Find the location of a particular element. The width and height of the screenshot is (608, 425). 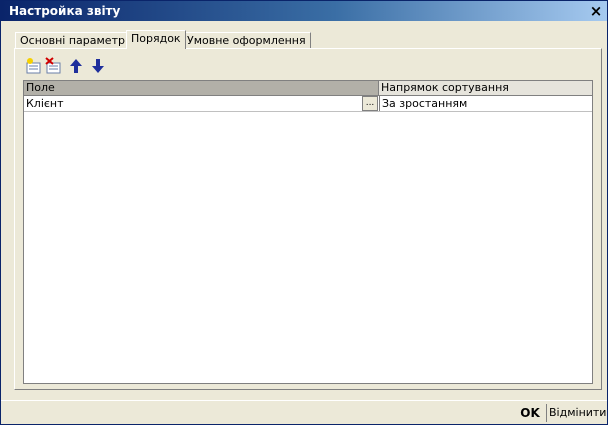

move-up-icon is located at coordinates (76, 66).